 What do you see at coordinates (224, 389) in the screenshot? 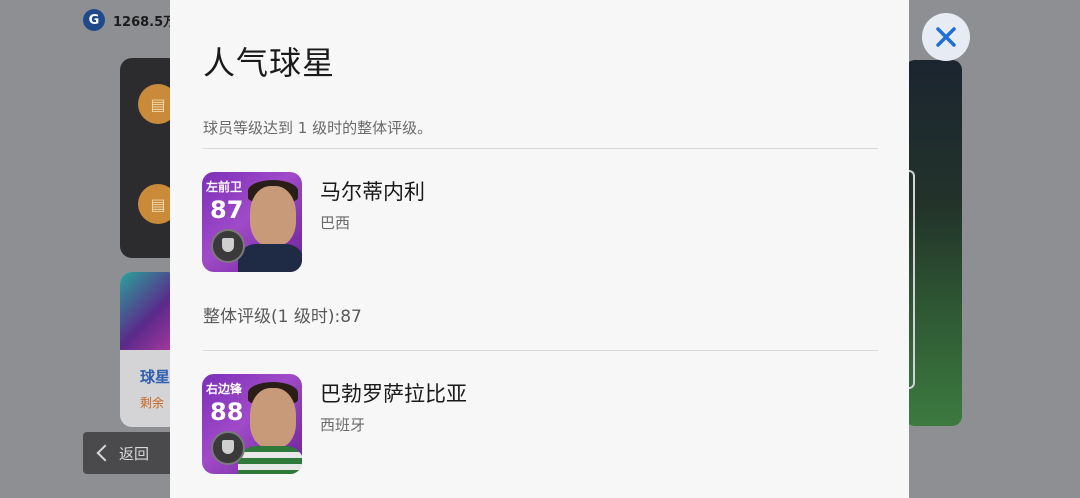
I see `player-position: 右边锋` at bounding box center [224, 389].